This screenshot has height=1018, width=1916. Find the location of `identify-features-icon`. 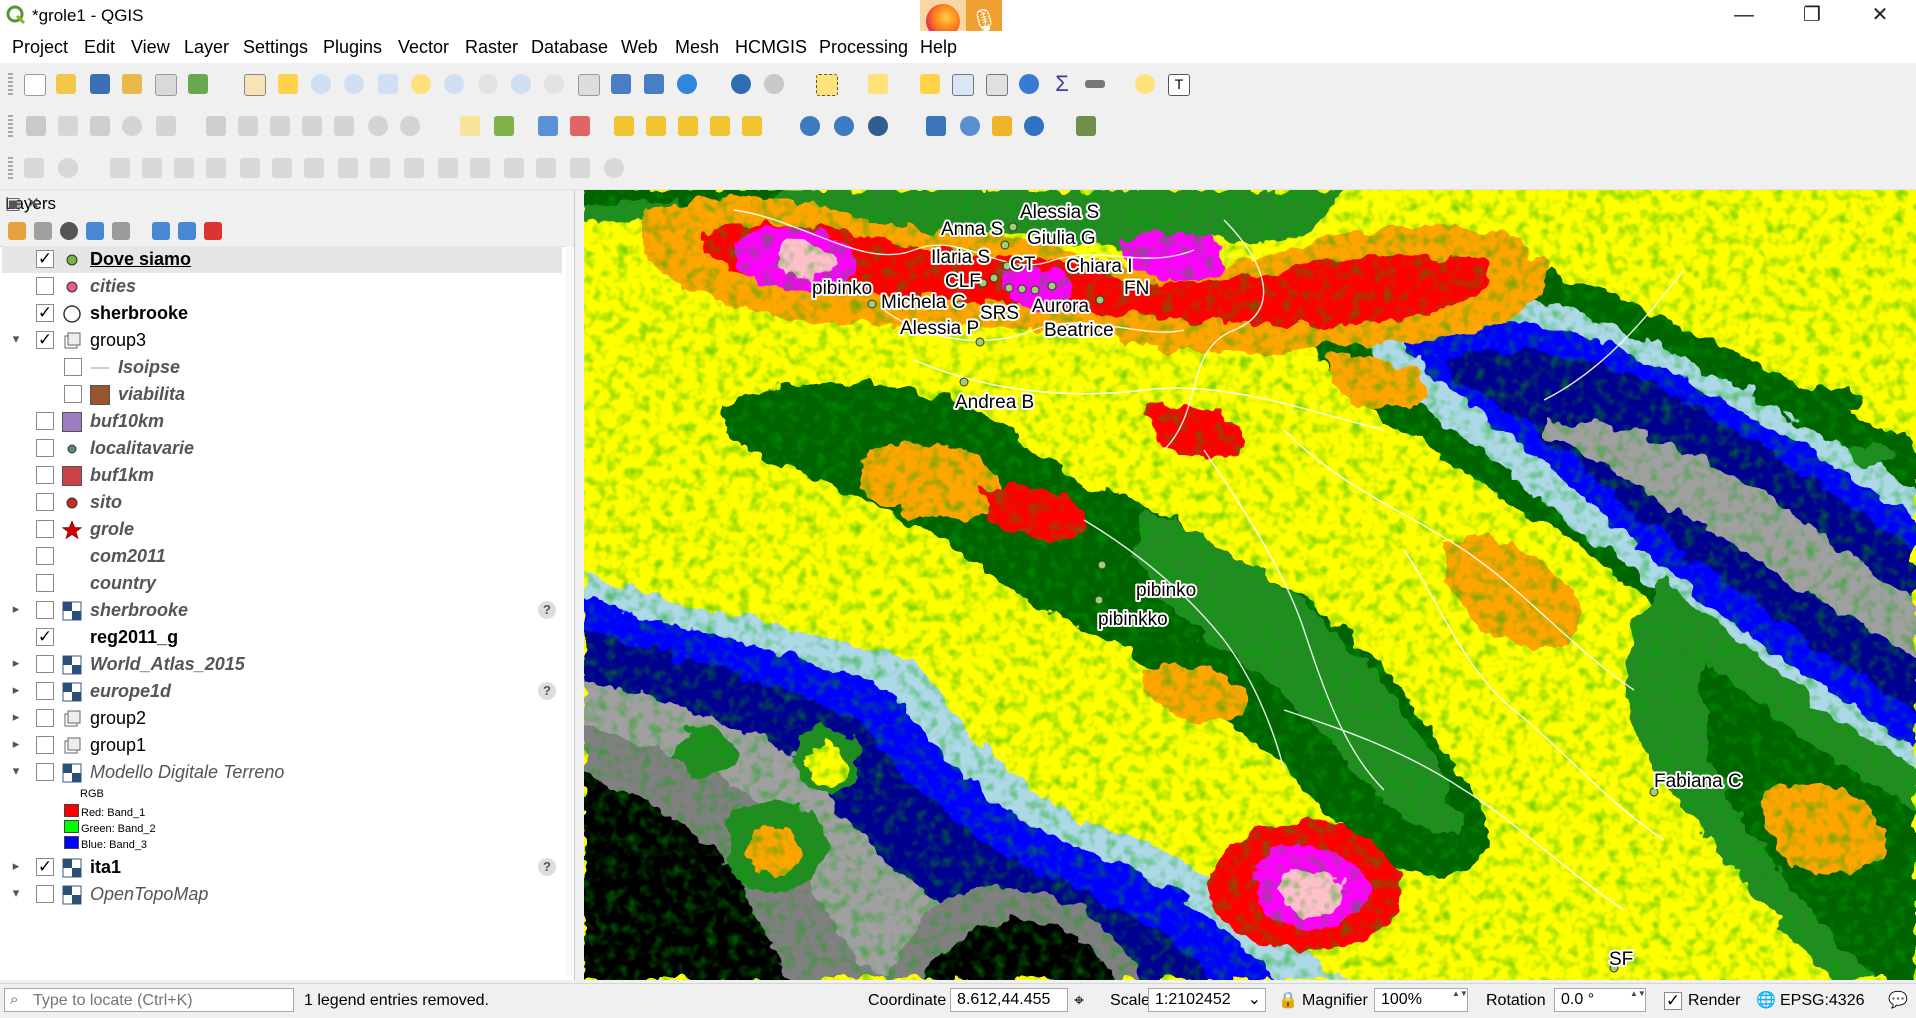

identify-features-icon is located at coordinates (741, 84).